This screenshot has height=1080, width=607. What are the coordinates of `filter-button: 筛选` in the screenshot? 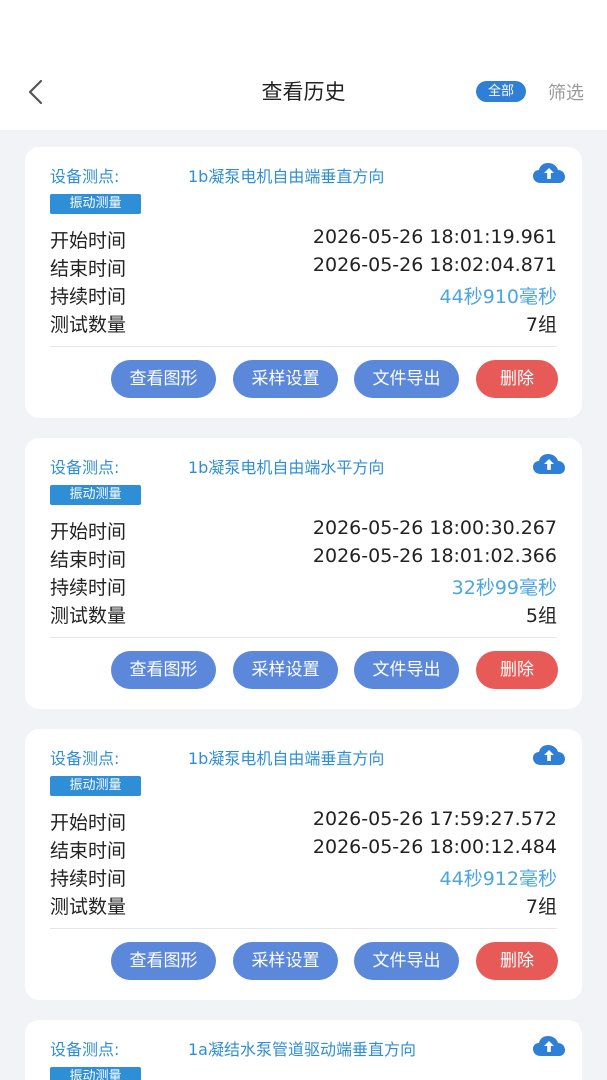 It's located at (566, 92).